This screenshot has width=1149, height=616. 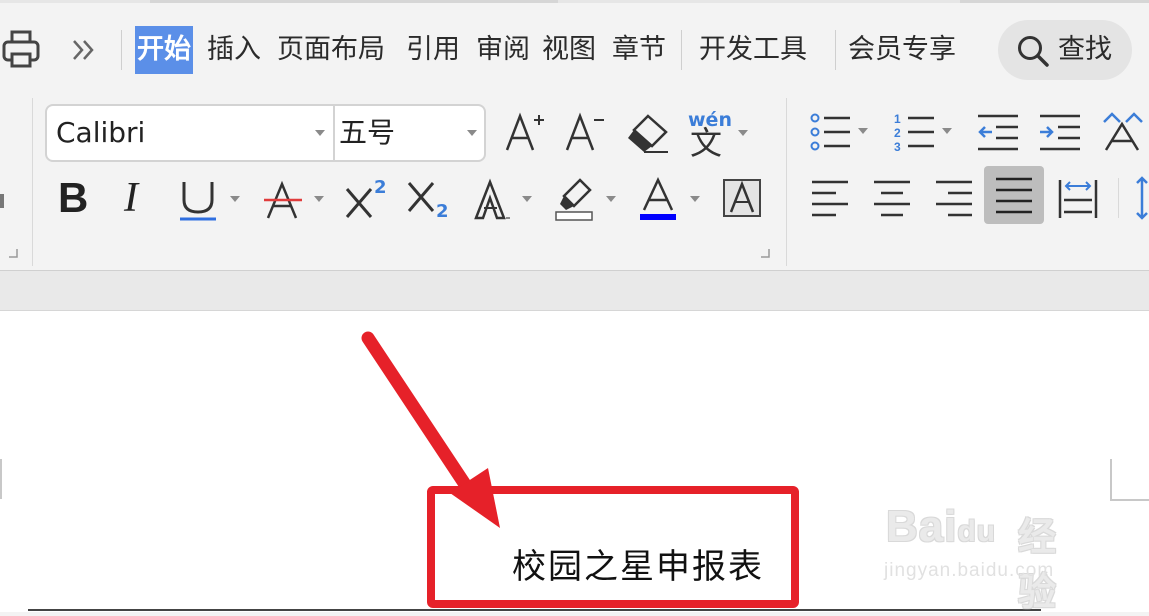 I want to click on align-justify-icon, so click(x=1014, y=195).